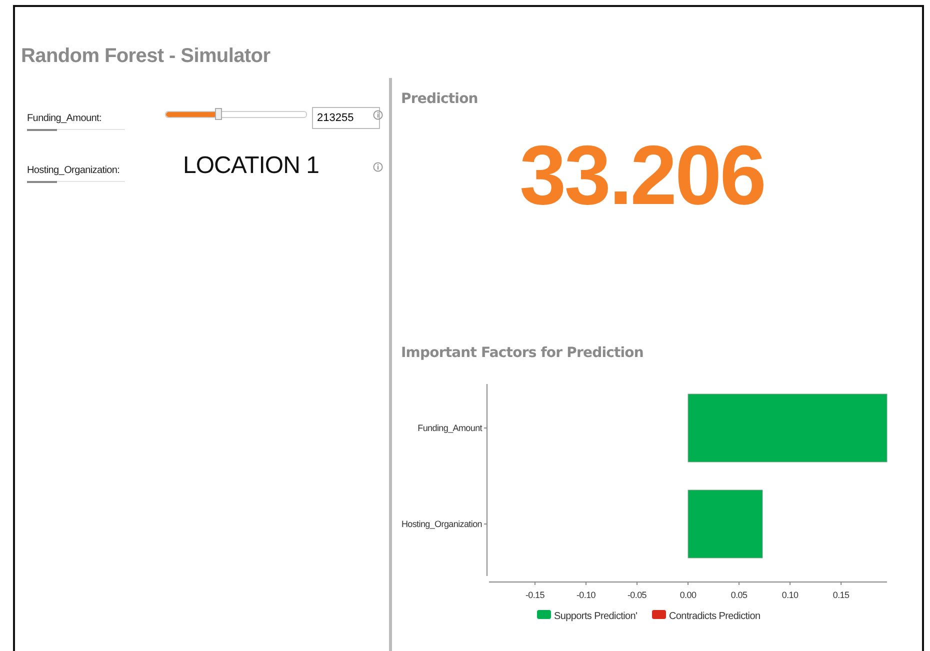 The image size is (930, 651). What do you see at coordinates (439, 98) in the screenshot?
I see `section-title: Prediction` at bounding box center [439, 98].